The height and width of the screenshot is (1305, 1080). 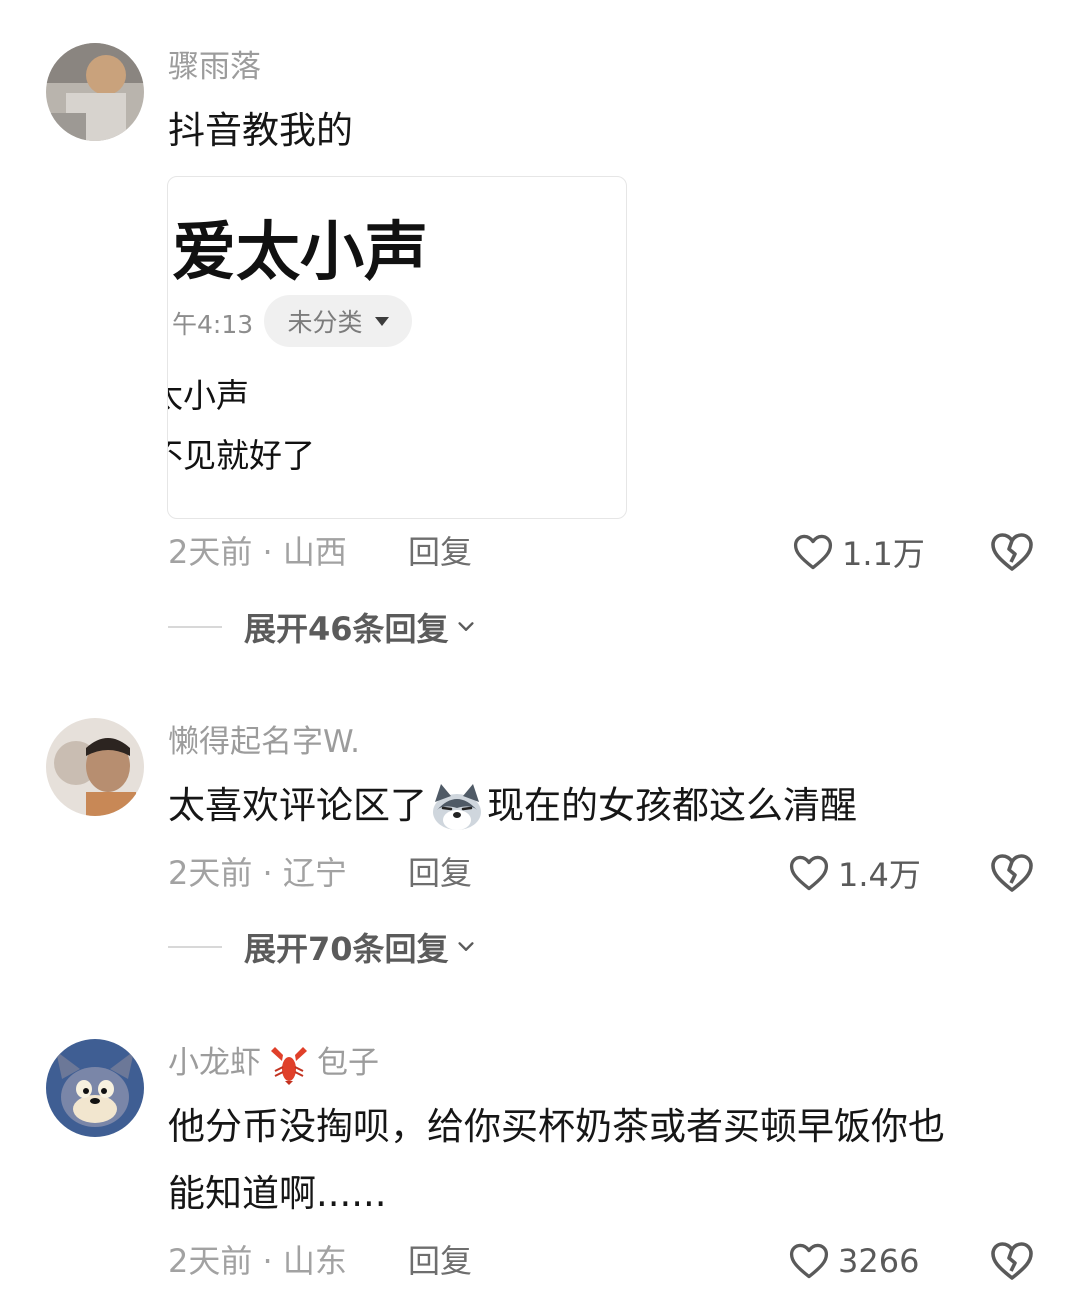 What do you see at coordinates (457, 806) in the screenshot?
I see `husky-emoji` at bounding box center [457, 806].